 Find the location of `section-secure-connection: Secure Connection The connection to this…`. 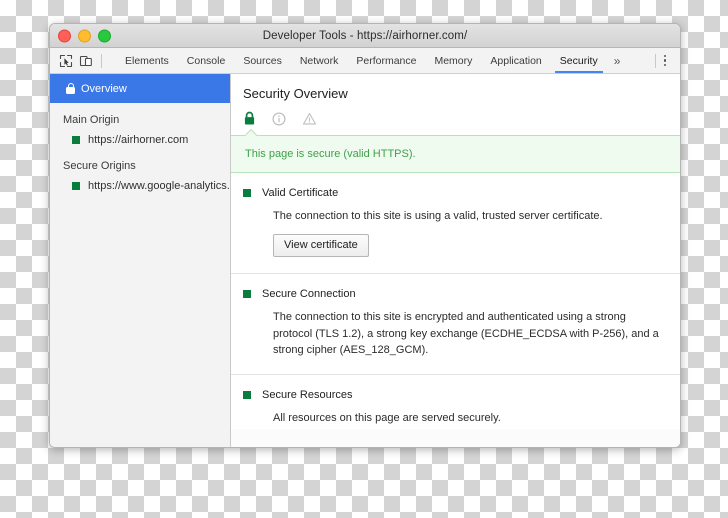

section-secure-connection: Secure Connection The connection to this… is located at coordinates (455, 325).